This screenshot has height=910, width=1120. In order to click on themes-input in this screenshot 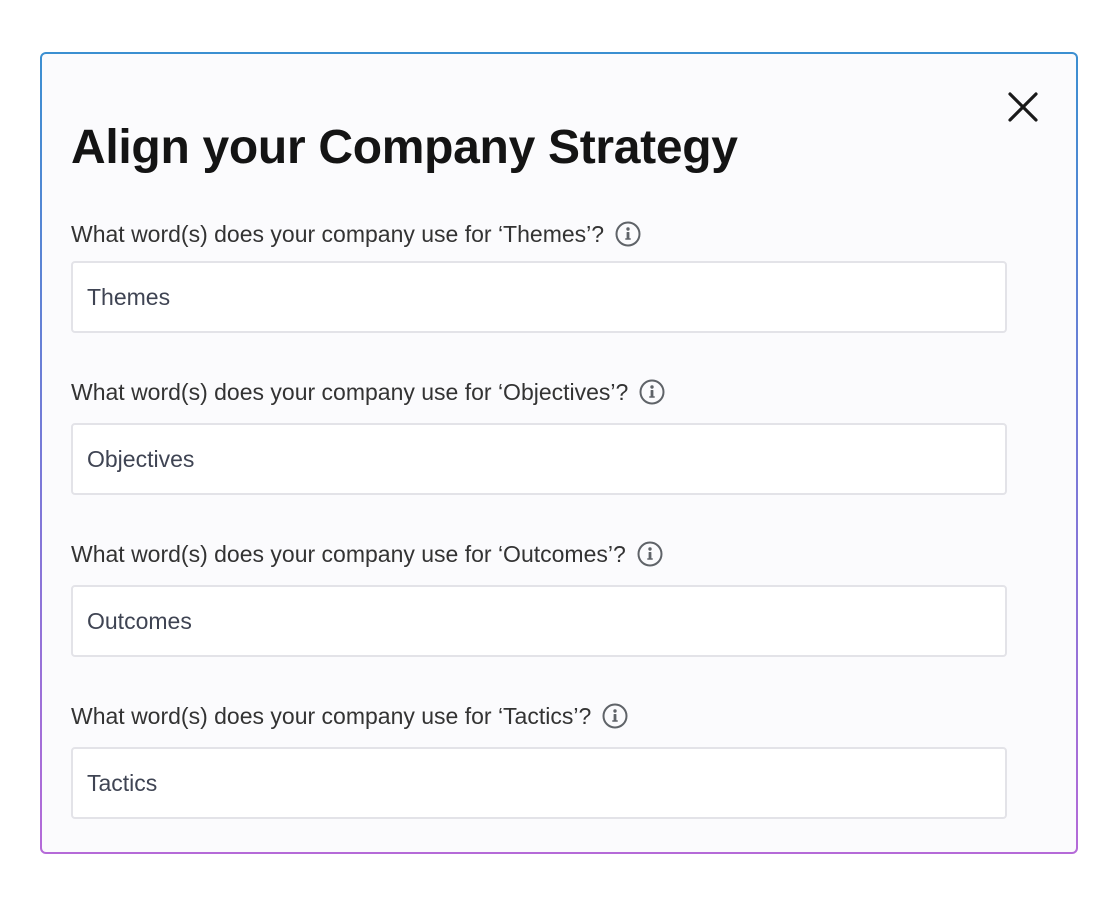, I will do `click(539, 297)`.